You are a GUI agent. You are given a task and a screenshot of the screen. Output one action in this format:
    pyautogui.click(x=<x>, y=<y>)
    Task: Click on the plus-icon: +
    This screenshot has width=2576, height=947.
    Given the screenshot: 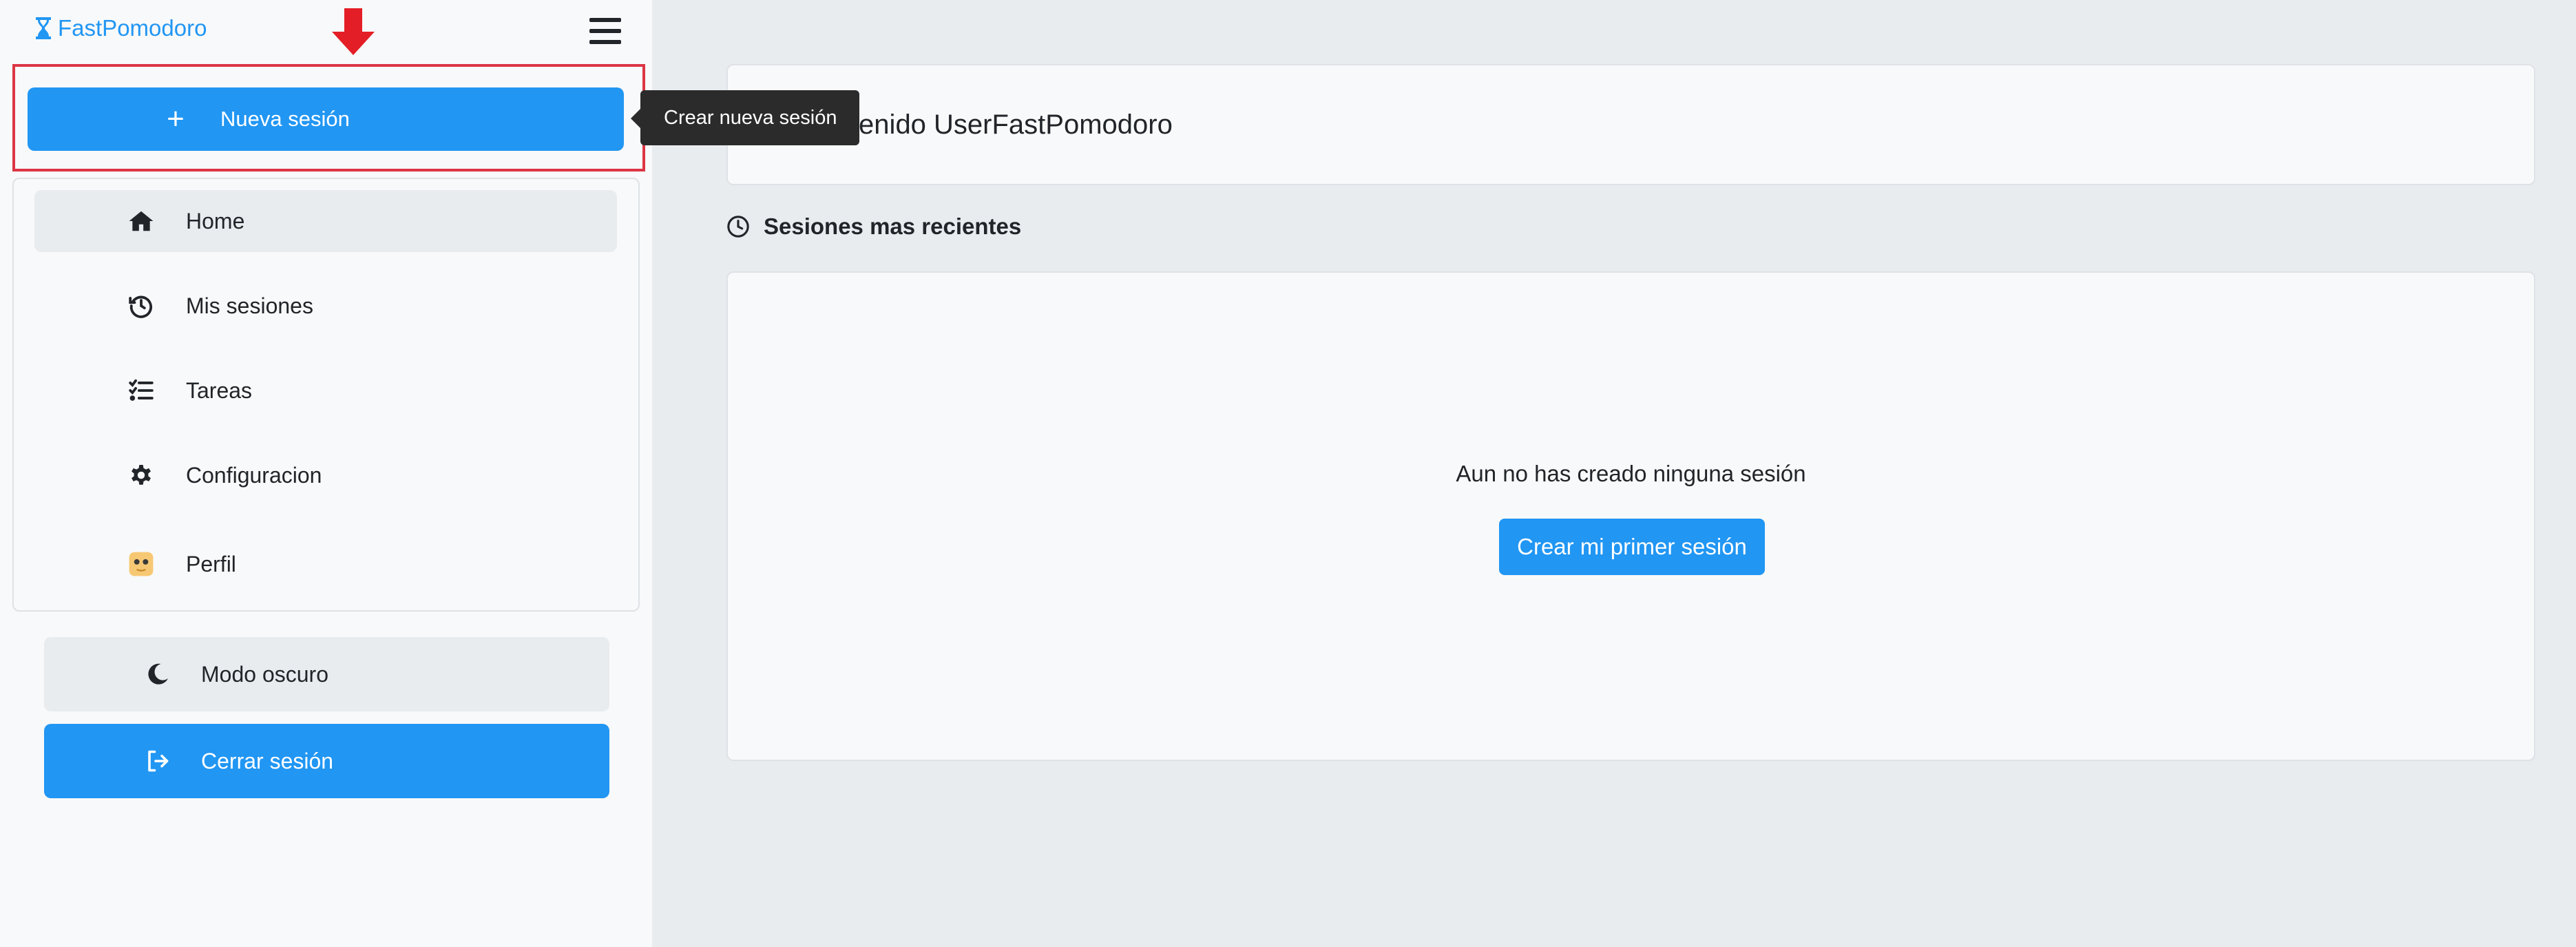 What is the action you would take?
    pyautogui.click(x=176, y=119)
    